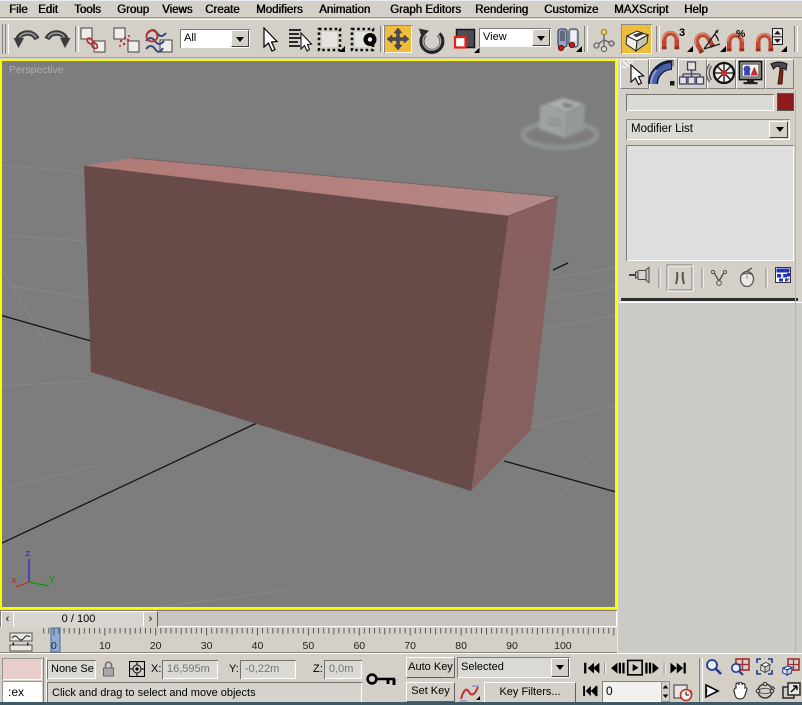 The width and height of the screenshot is (802, 705). I want to click on svg-text: z, so click(28, 553).